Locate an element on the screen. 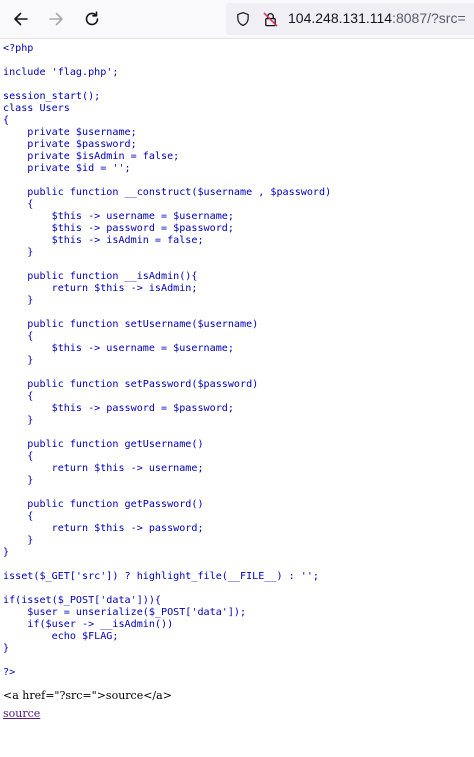 Image resolution: width=474 pixels, height=757 pixels. url-host: 104.248.131.114 is located at coordinates (340, 18).